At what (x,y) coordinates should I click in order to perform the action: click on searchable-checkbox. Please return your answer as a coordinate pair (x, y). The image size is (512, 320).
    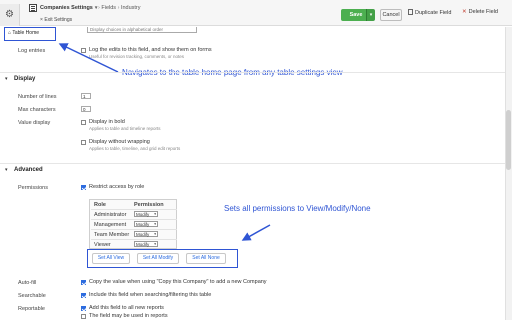
    Looking at the image, I should click on (83, 295).